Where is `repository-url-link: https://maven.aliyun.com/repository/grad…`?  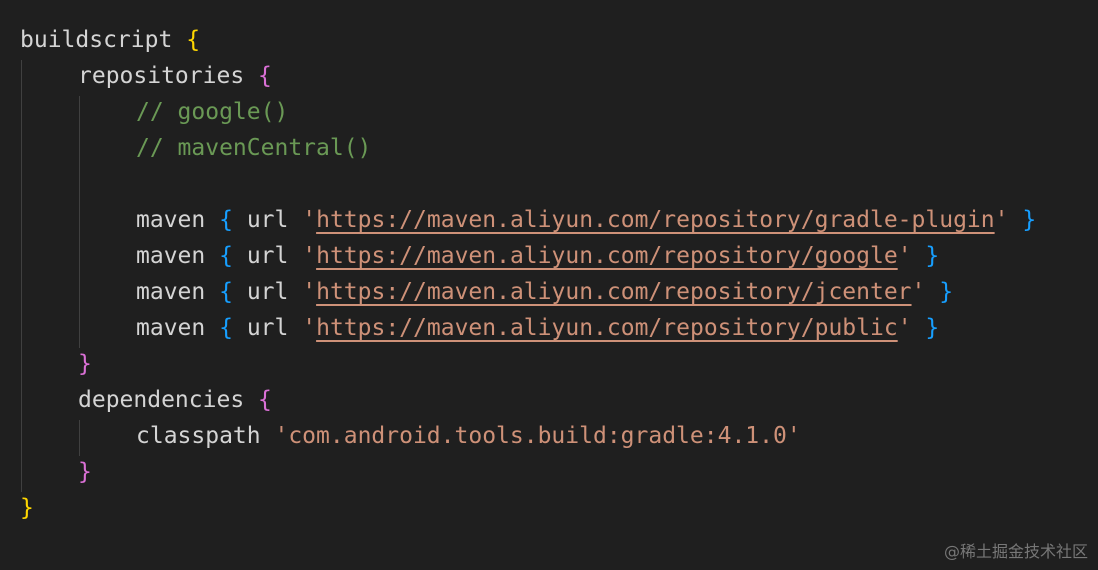 repository-url-link: https://maven.aliyun.com/repository/grad… is located at coordinates (655, 220).